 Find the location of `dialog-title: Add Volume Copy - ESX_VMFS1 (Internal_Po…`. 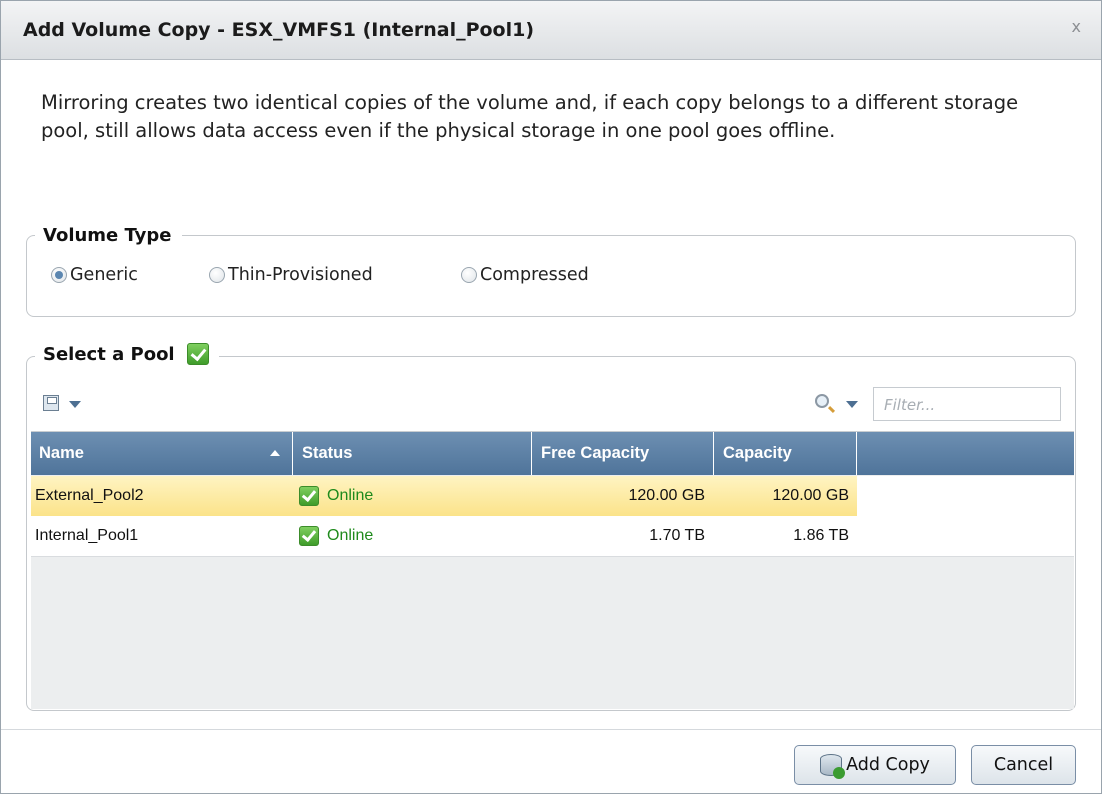

dialog-title: Add Volume Copy - ESX_VMFS1 (Internal_Po… is located at coordinates (279, 30).